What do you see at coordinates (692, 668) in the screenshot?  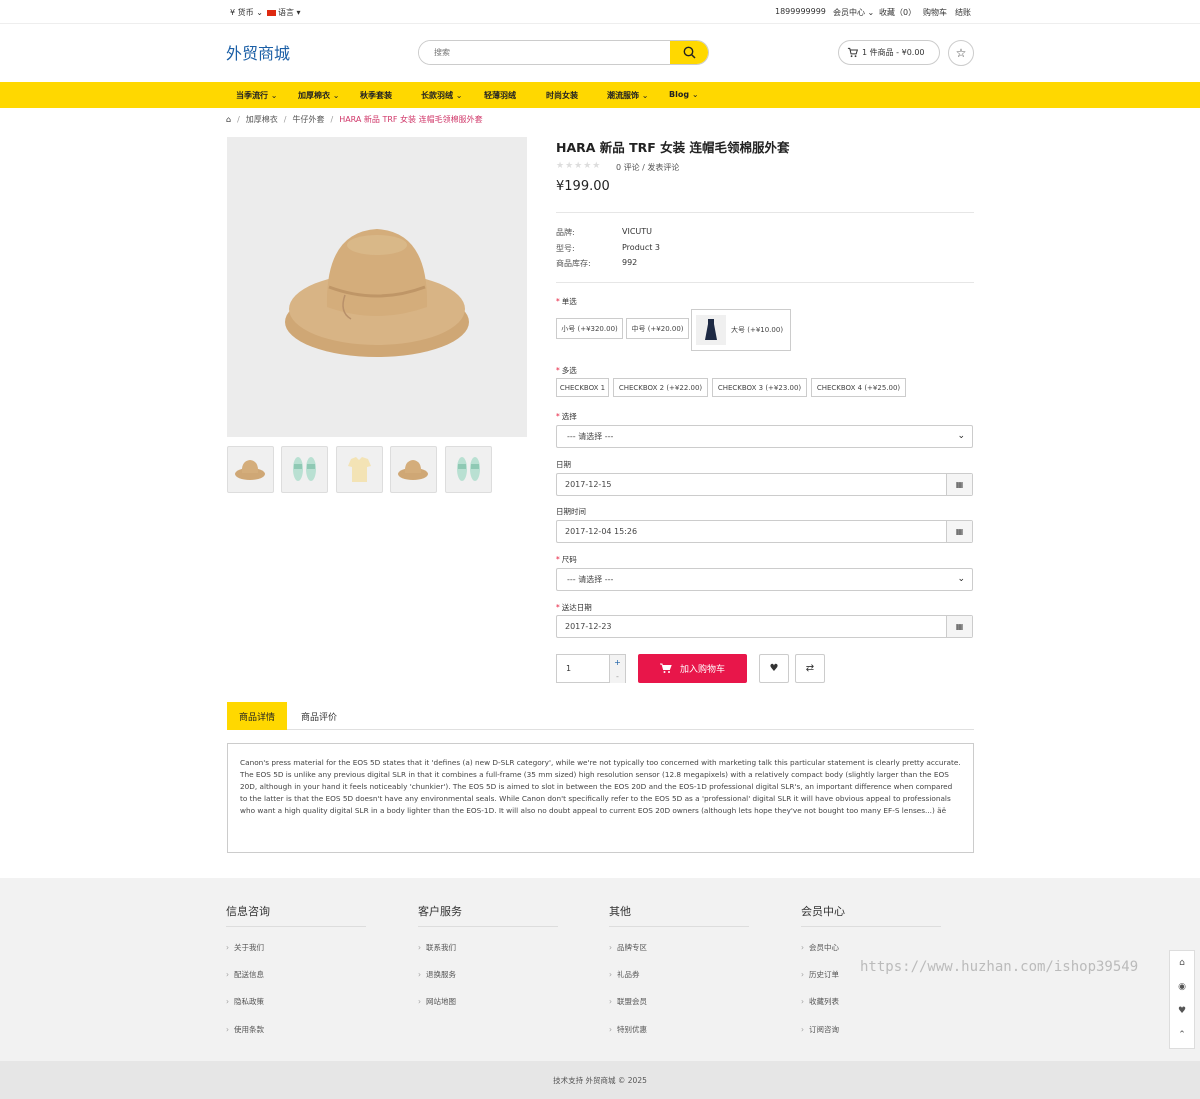 I see `add-to-cart-button: 加入购物车` at bounding box center [692, 668].